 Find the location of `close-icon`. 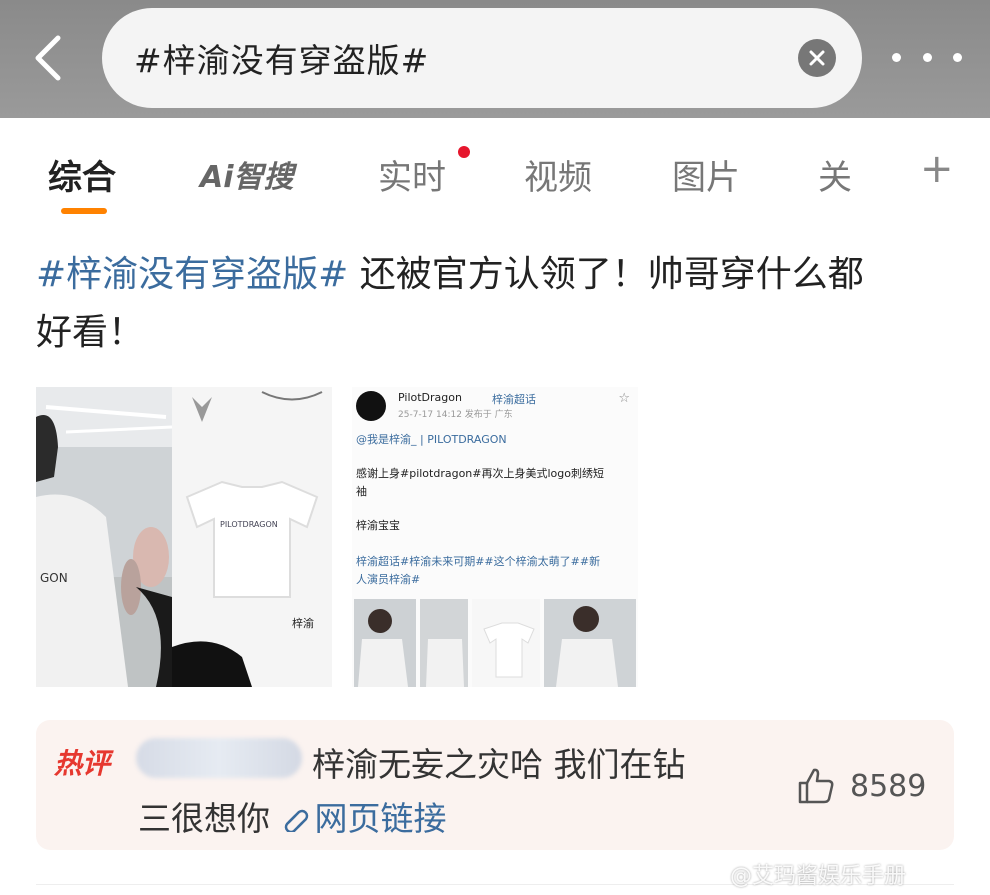

close-icon is located at coordinates (817, 58).